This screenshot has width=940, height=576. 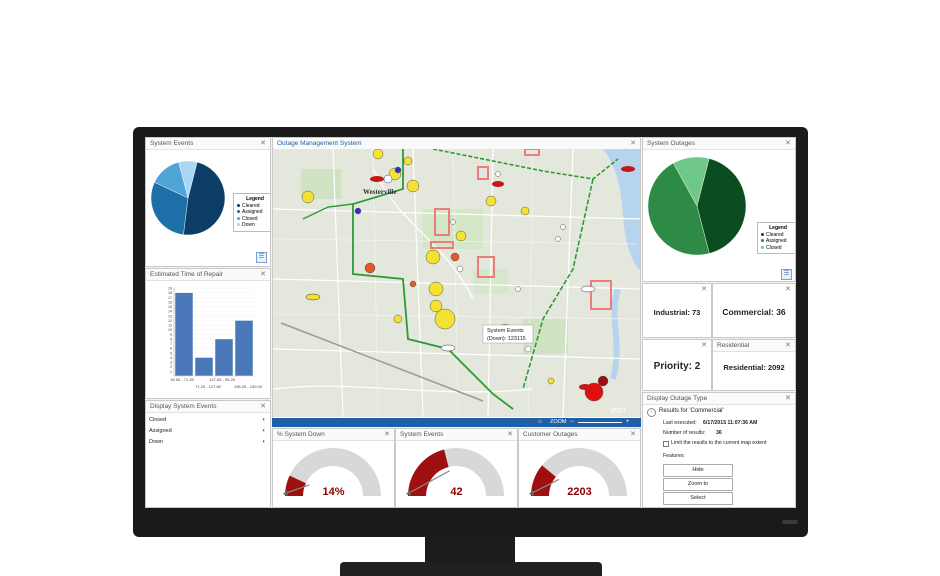 What do you see at coordinates (208, 431) in the screenshot?
I see `list-item: Assigned ◐` at bounding box center [208, 431].